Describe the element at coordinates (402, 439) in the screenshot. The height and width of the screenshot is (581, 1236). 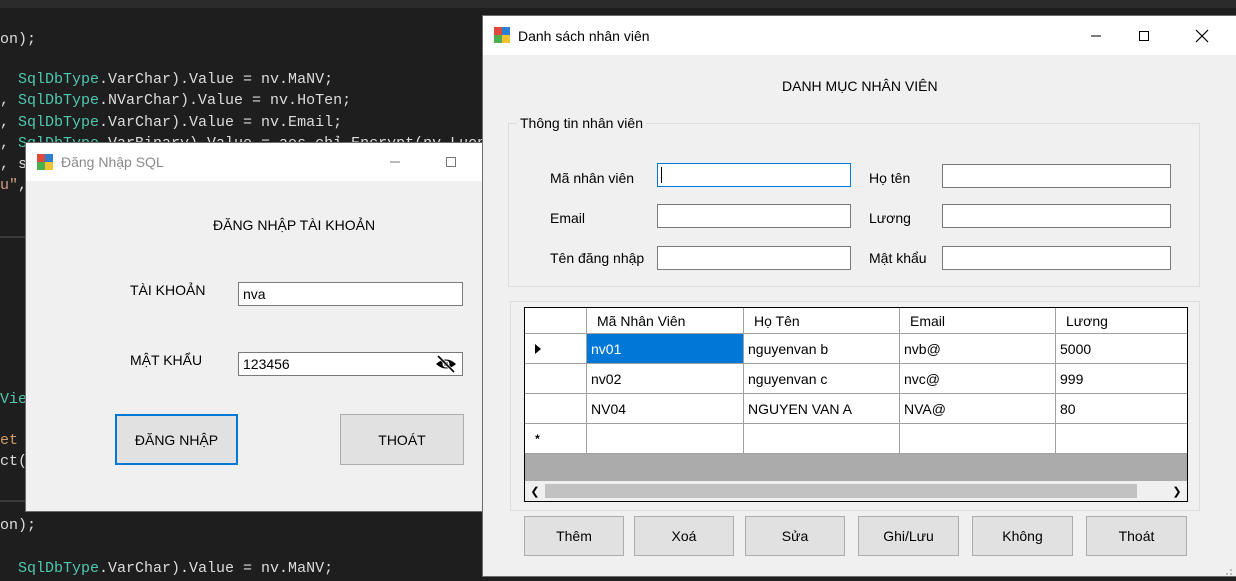
I see `exit-button: THOÁT` at that location.